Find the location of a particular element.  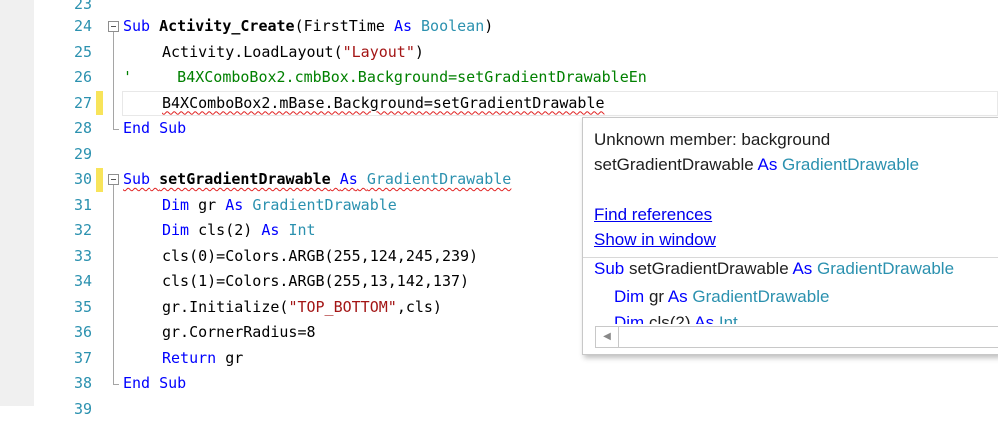

line-number: 35 is located at coordinates (63, 308).